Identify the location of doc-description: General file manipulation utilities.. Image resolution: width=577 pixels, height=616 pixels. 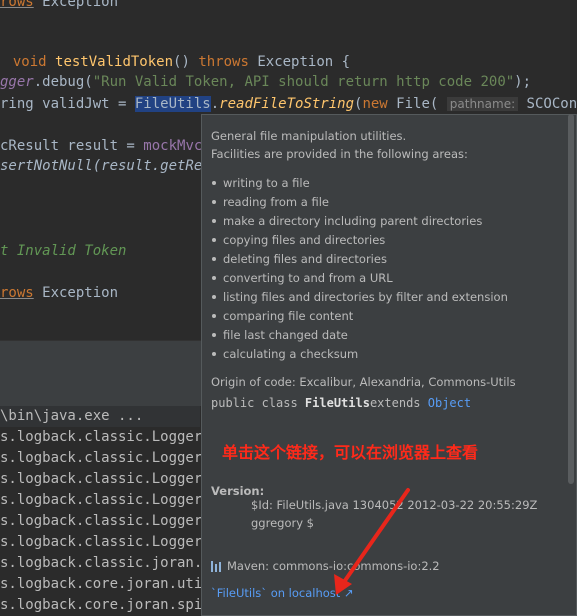
(309, 136).